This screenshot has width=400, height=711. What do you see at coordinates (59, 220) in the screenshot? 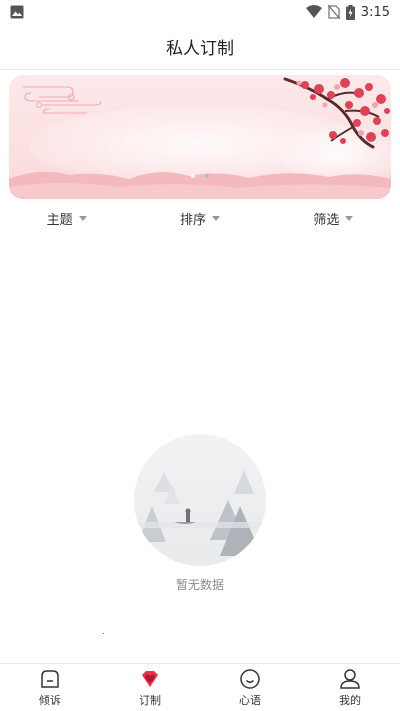
I see `filter-theme-label: 主题` at bounding box center [59, 220].